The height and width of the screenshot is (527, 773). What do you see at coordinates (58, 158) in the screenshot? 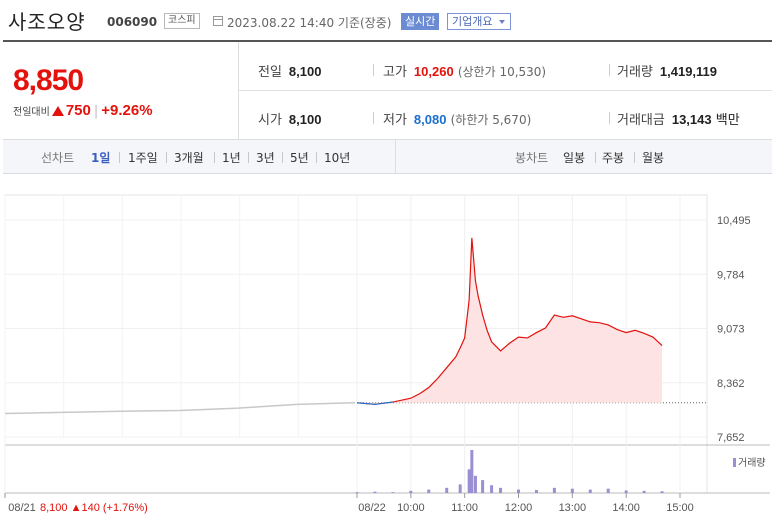
I see `line-chart-label: 선차트` at bounding box center [58, 158].